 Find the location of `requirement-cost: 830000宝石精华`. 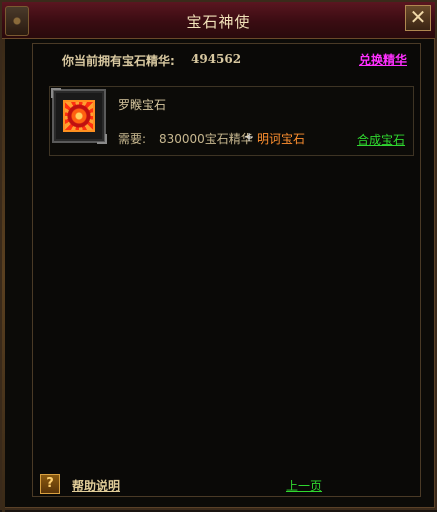

requirement-cost: 830000宝石精华 is located at coordinates (206, 139).